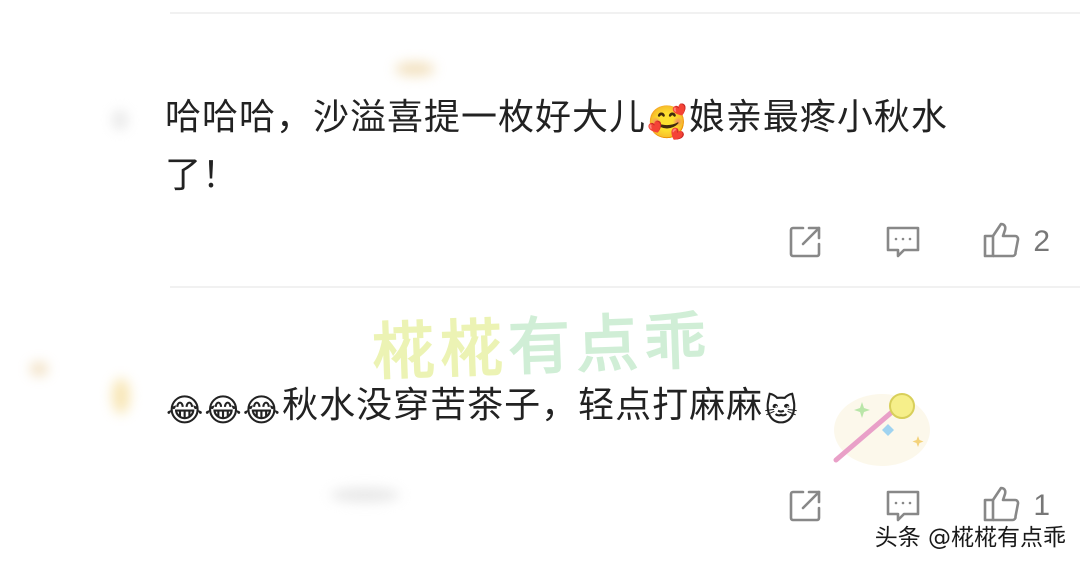 This screenshot has width=1080, height=562. I want to click on tears-of-joy-emoji-icon: 😂😂😂, so click(224, 410).